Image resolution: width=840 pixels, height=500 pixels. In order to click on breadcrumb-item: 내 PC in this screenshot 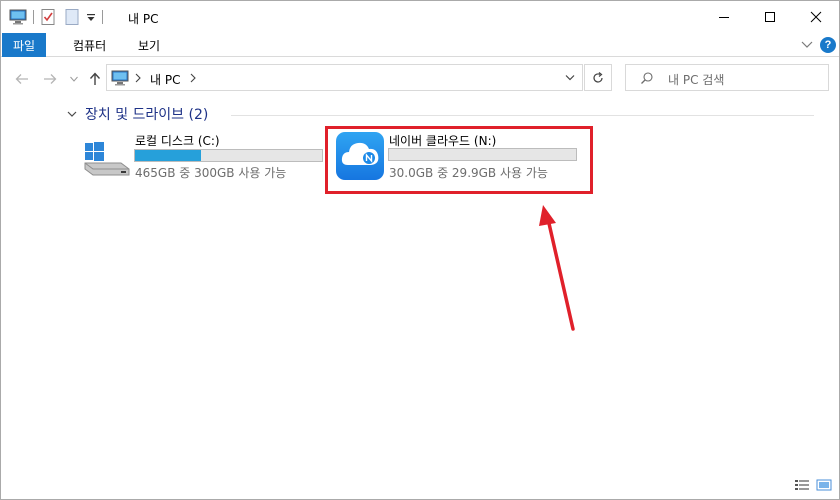, I will do `click(165, 79)`.